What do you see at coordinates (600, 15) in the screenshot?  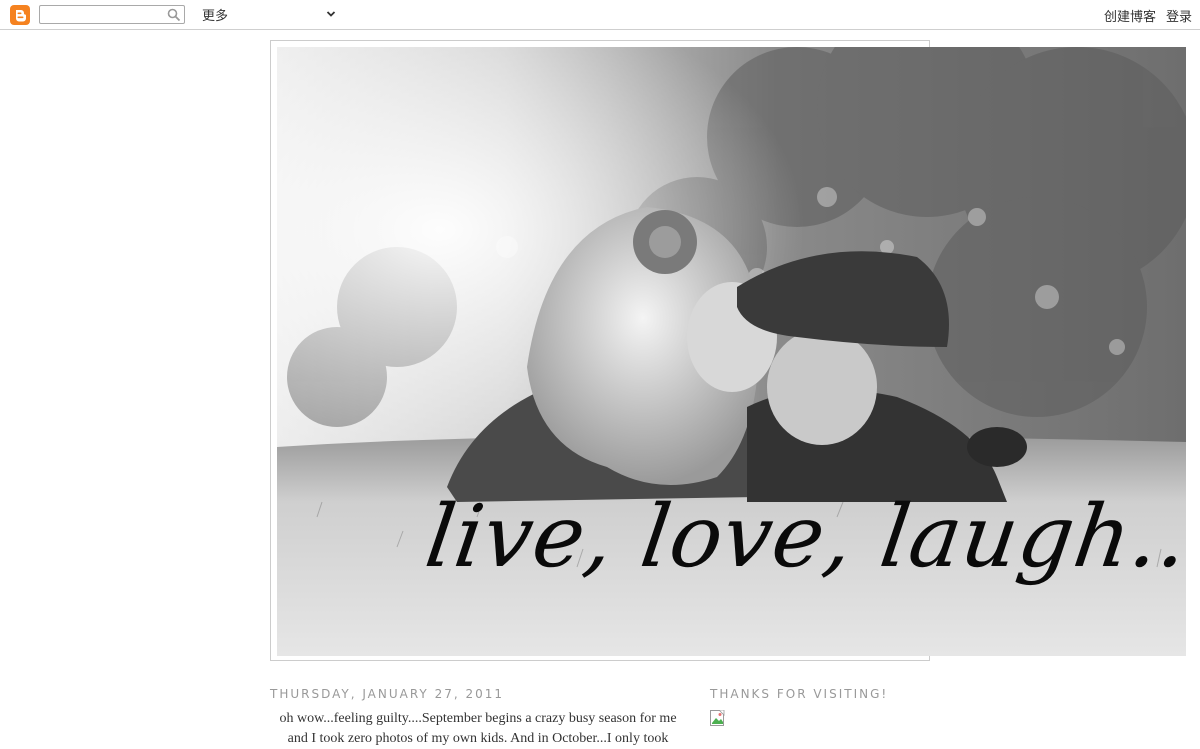 I see `blogger-navbar: 更多 创建博客 登录` at bounding box center [600, 15].